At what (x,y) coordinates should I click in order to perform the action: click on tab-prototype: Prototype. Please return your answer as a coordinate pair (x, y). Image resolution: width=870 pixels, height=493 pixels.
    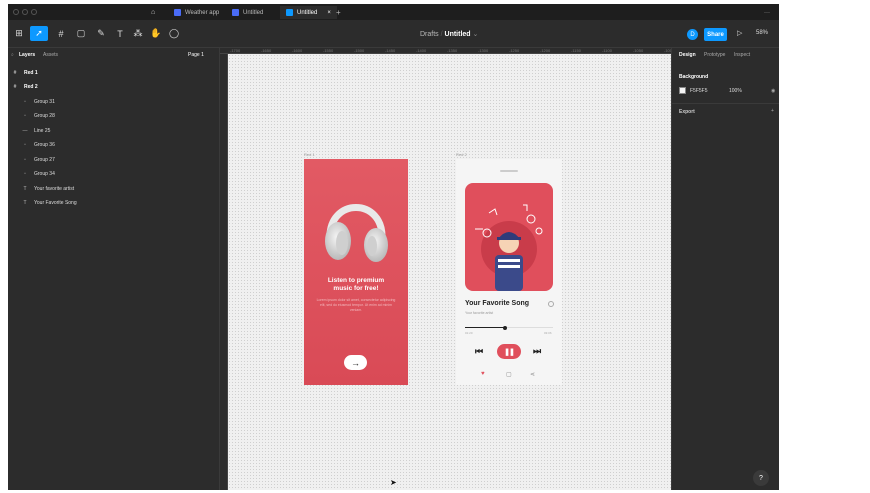
    Looking at the image, I should click on (714, 55).